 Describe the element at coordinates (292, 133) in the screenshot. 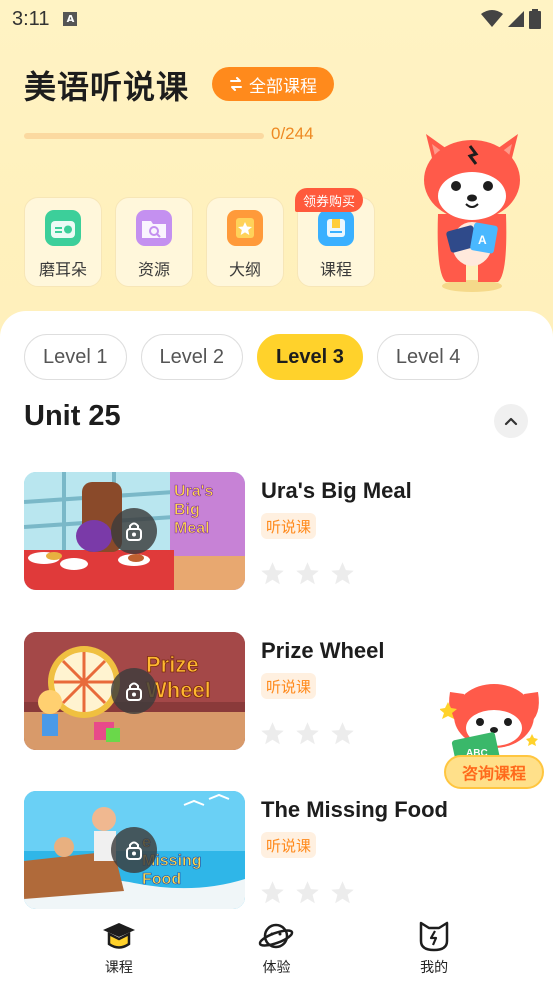

I see `progress-text: 0/244` at that location.